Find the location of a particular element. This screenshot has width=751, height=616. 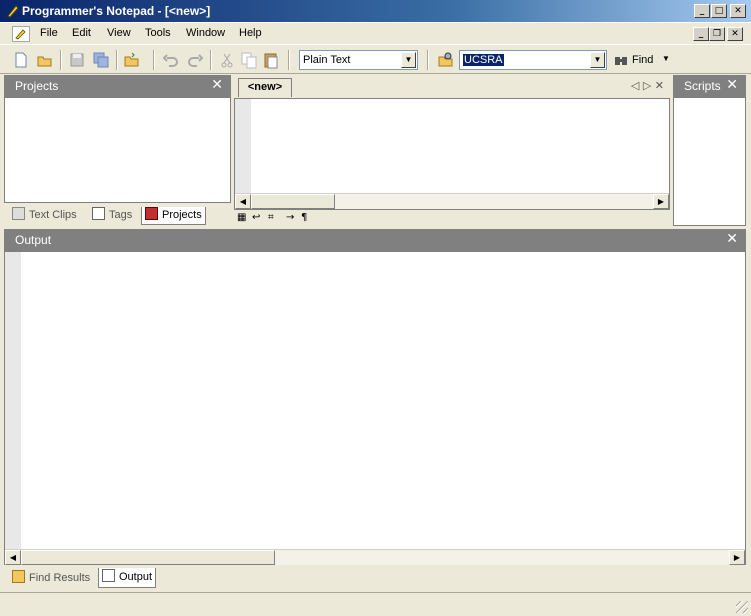

tab-tags: Tags is located at coordinates (112, 216).